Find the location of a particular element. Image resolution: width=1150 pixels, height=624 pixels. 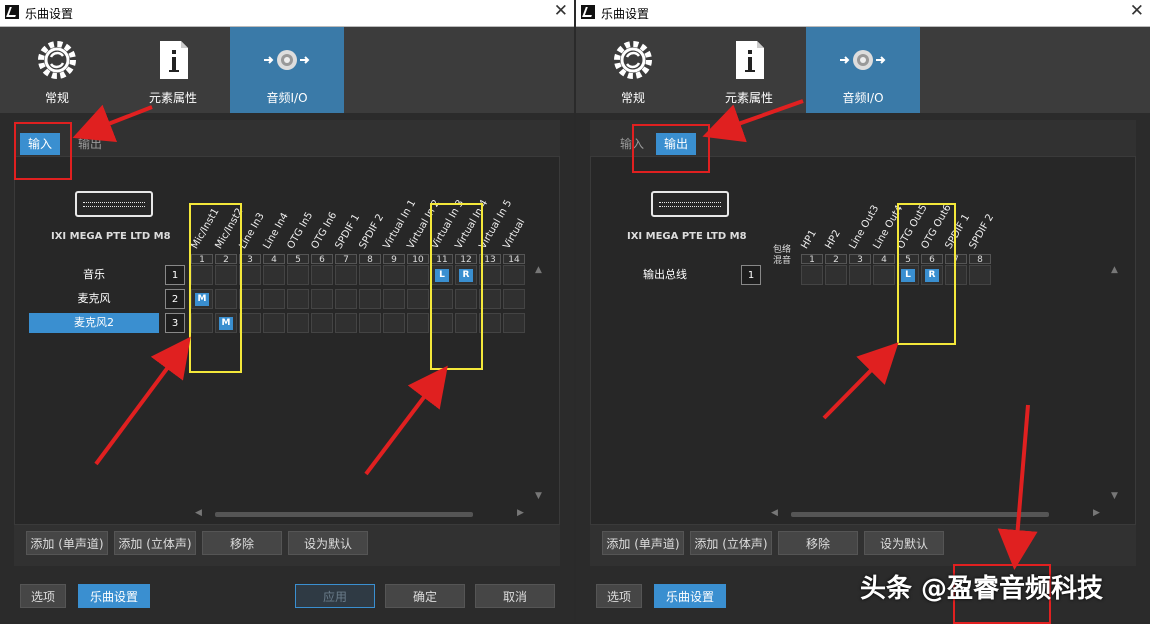

arrow-to-ok-button is located at coordinates (1017, 487).